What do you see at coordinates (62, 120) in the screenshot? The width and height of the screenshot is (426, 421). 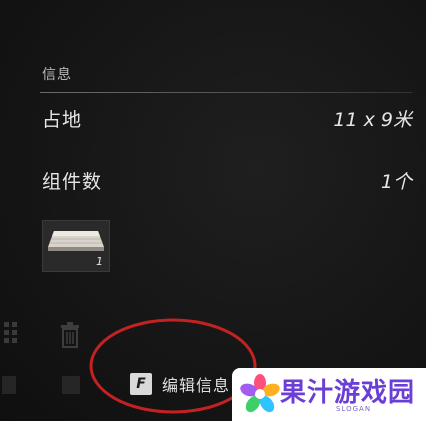 I see `footprint-label: 占地` at bounding box center [62, 120].